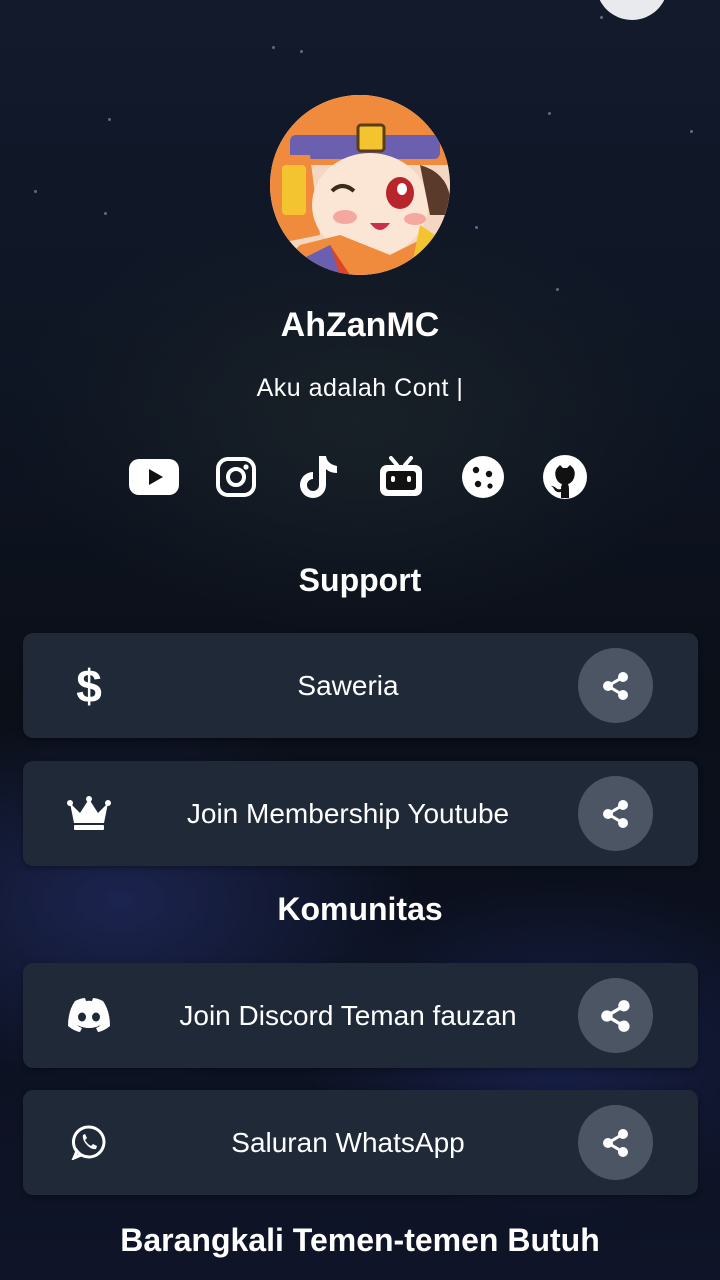 The height and width of the screenshot is (1280, 720). What do you see at coordinates (360, 388) in the screenshot?
I see `profile-bio: Aku adalah Cont |` at bounding box center [360, 388].